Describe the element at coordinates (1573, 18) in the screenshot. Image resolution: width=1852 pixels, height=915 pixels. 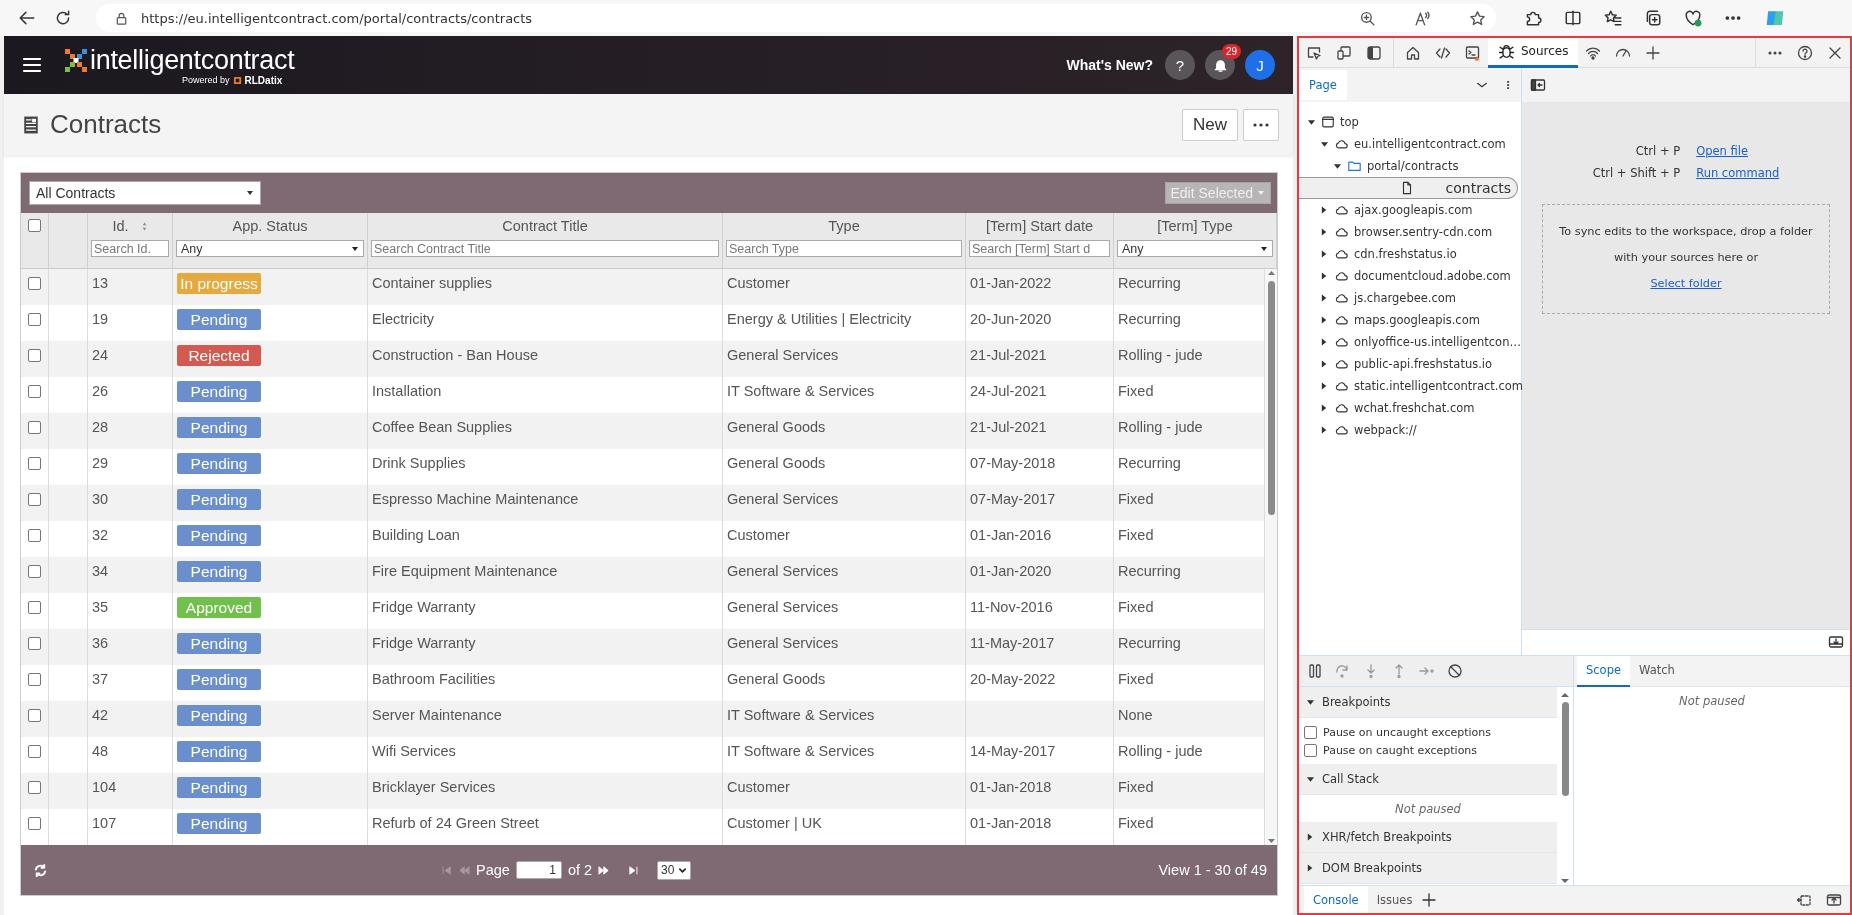
I see `split-screen-icon` at that location.